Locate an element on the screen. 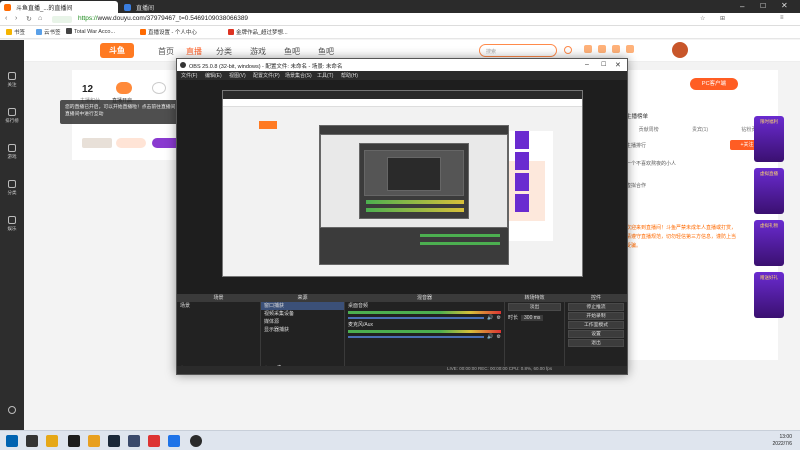  exit-button: 退出 is located at coordinates (596, 343).